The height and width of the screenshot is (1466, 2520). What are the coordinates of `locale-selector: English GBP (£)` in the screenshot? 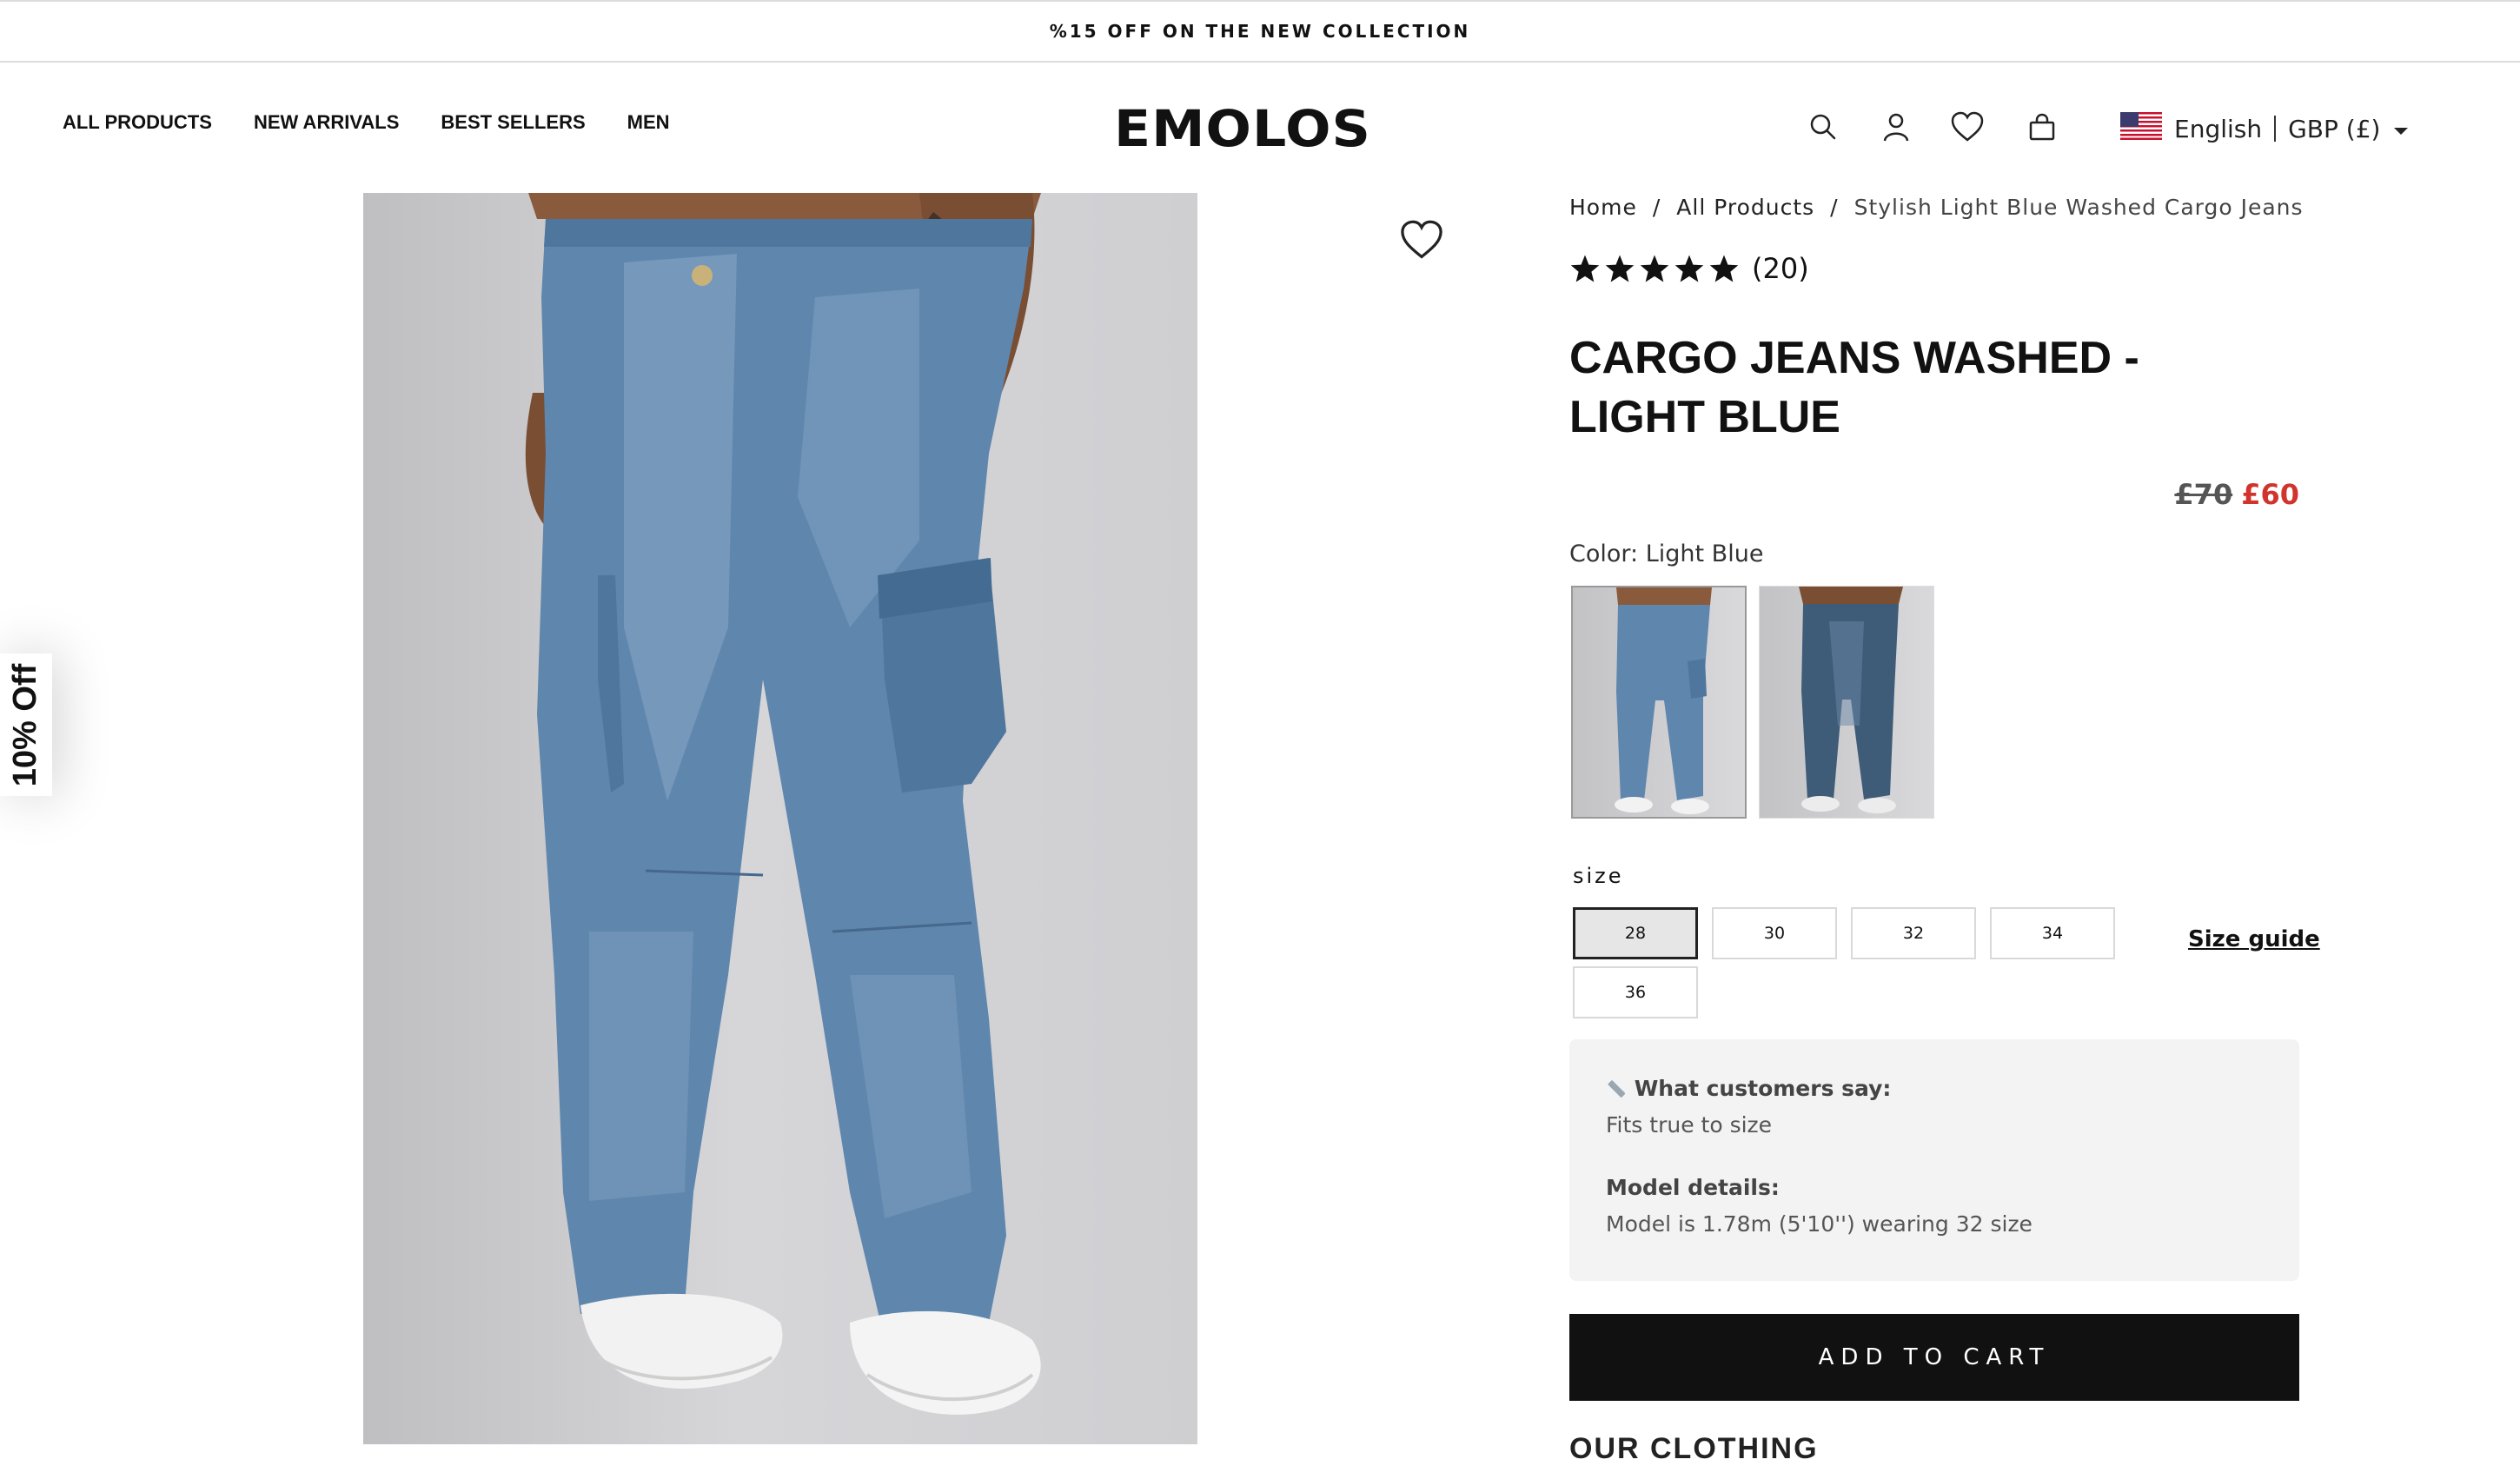 It's located at (2265, 128).